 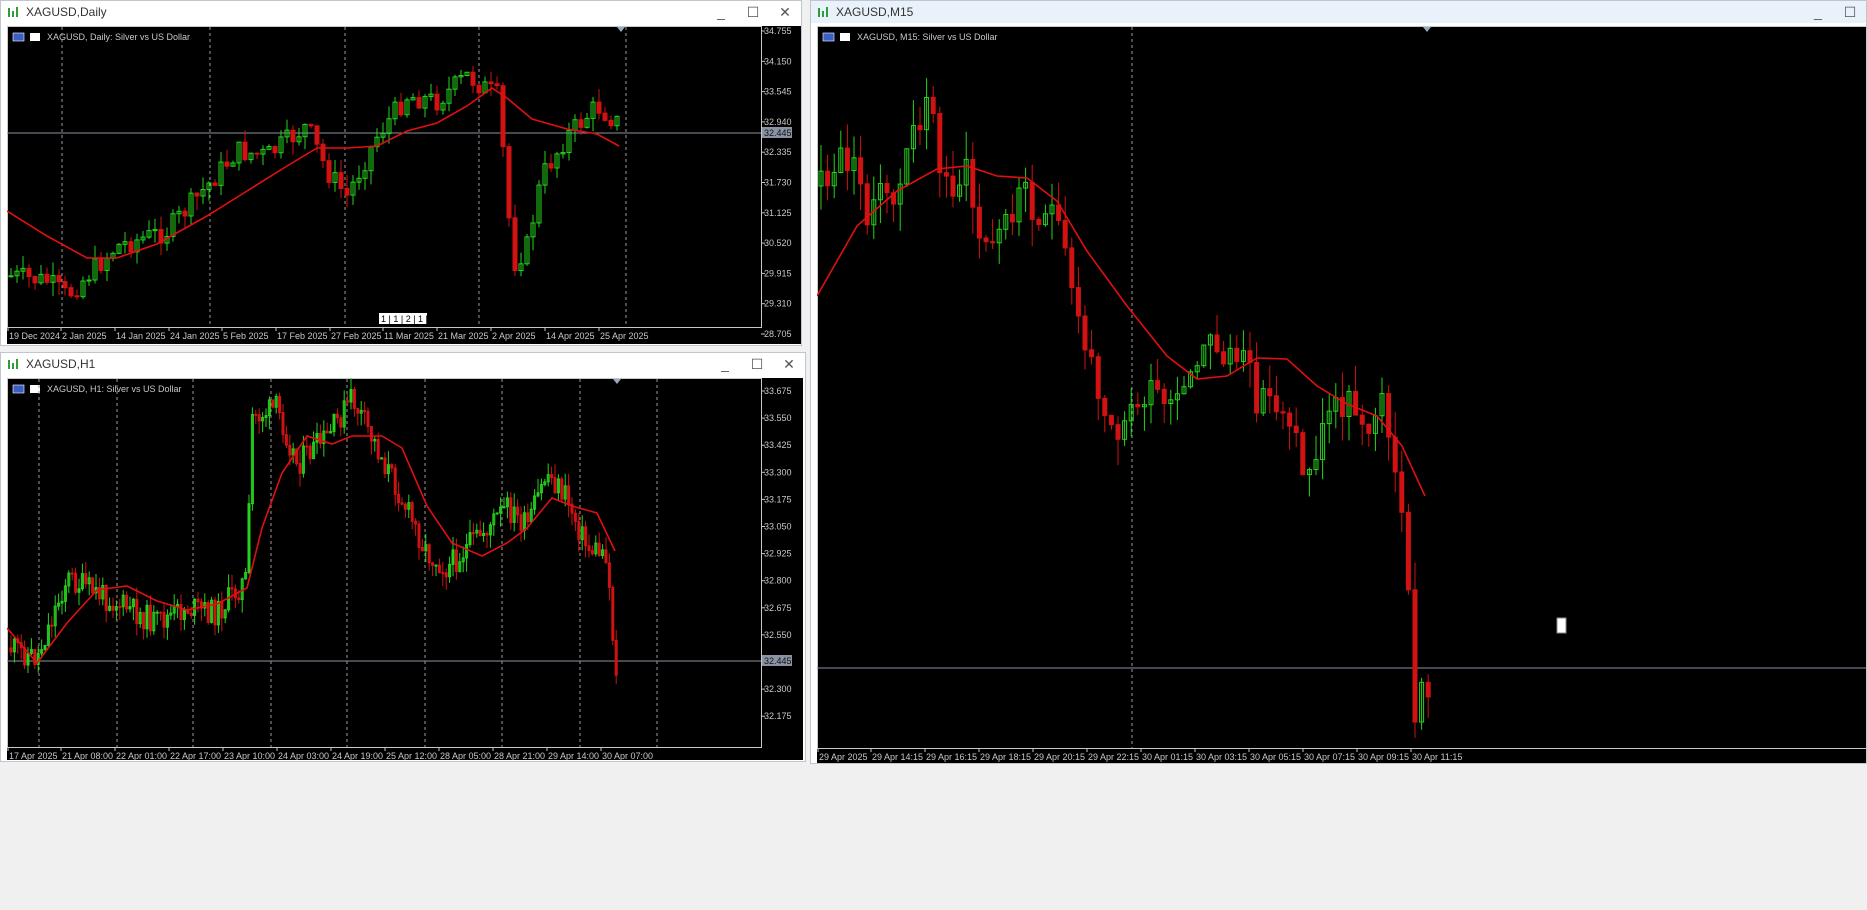 I want to click on titlebar-h1: XAGUSD,H1 _ ☐ ✕, so click(x=403, y=364).